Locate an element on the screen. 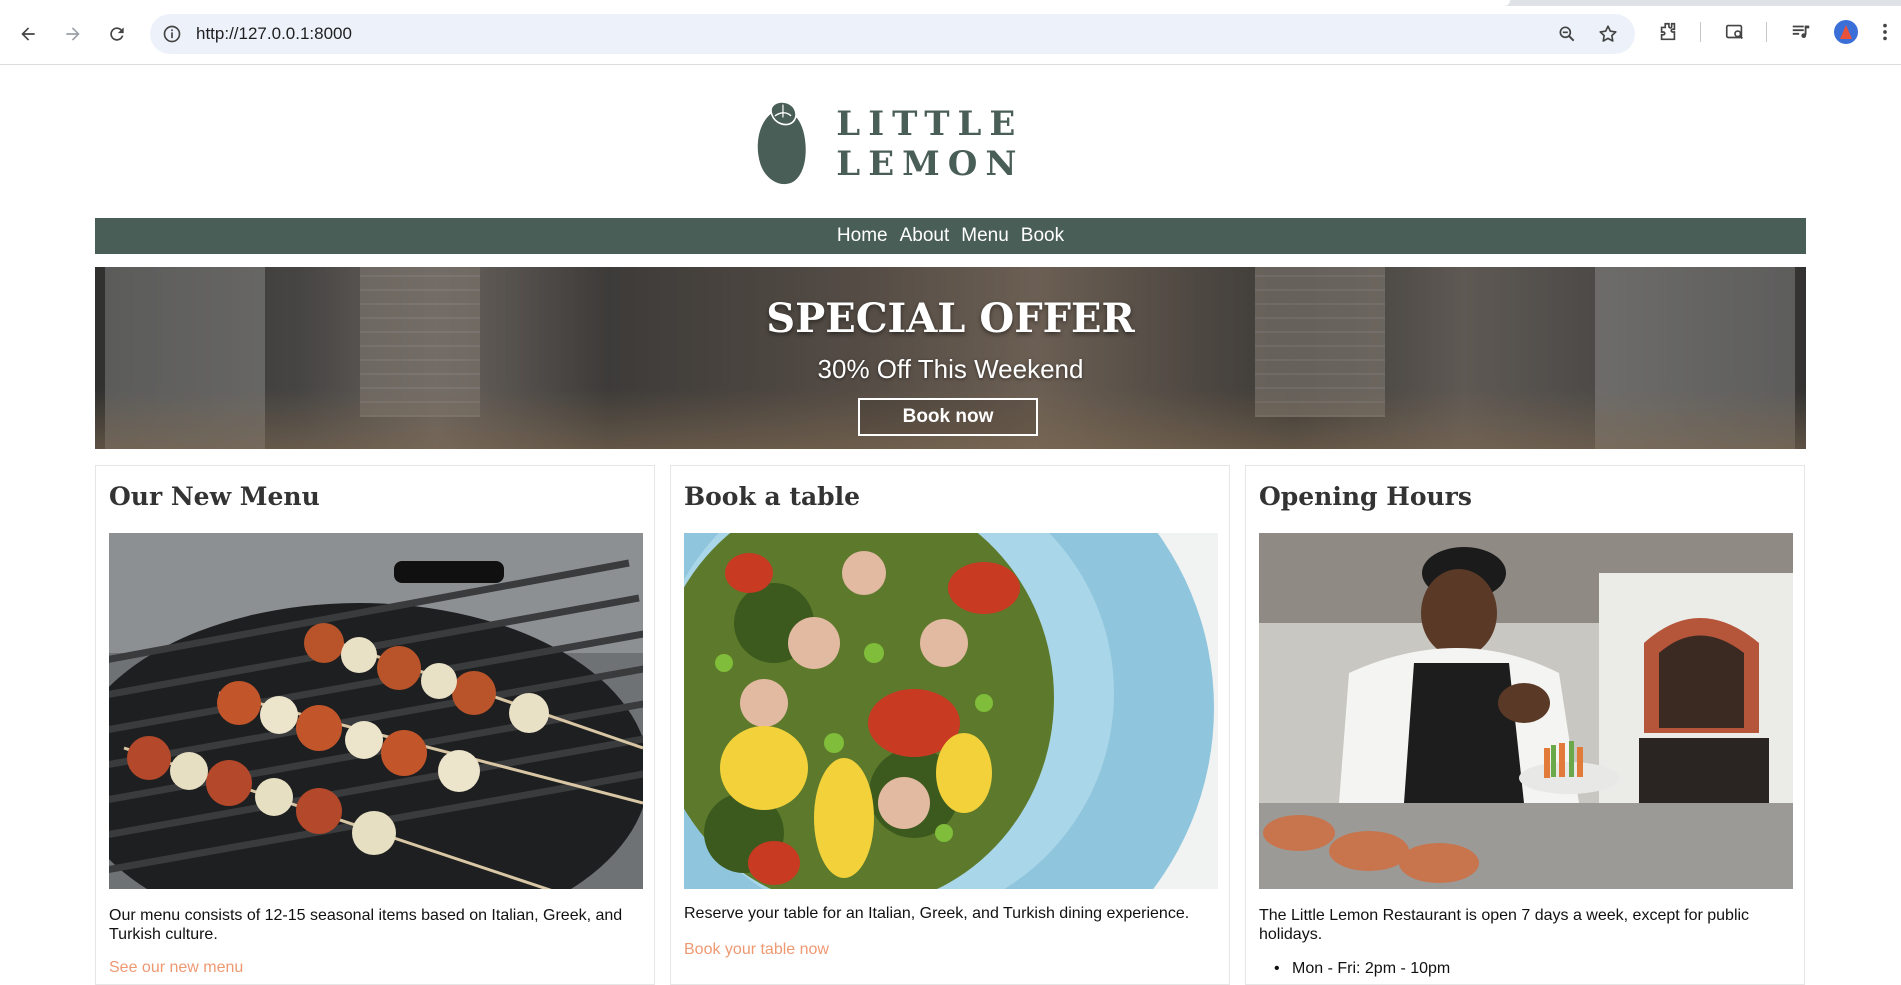 The image size is (1901, 985). browser-toolbar: http://127.0.0.1:8000 is located at coordinates (950, 32).